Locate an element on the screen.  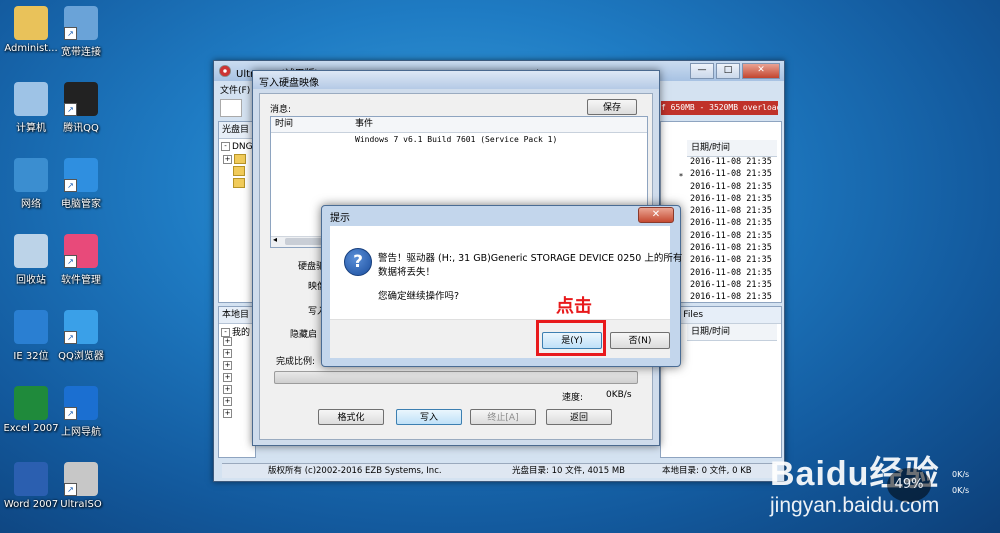
upload-speed: 0K/s is located at coordinates (961, 474).